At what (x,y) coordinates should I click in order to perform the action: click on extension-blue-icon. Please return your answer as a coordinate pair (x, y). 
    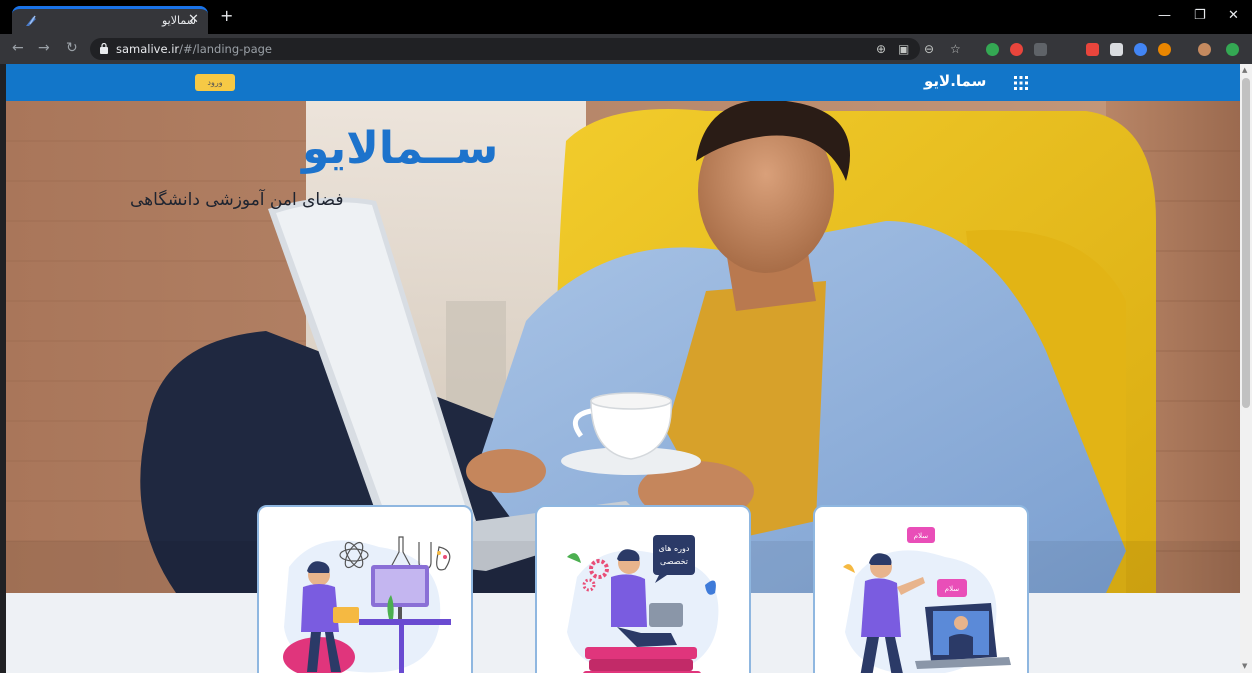
    Looking at the image, I should click on (1140, 49).